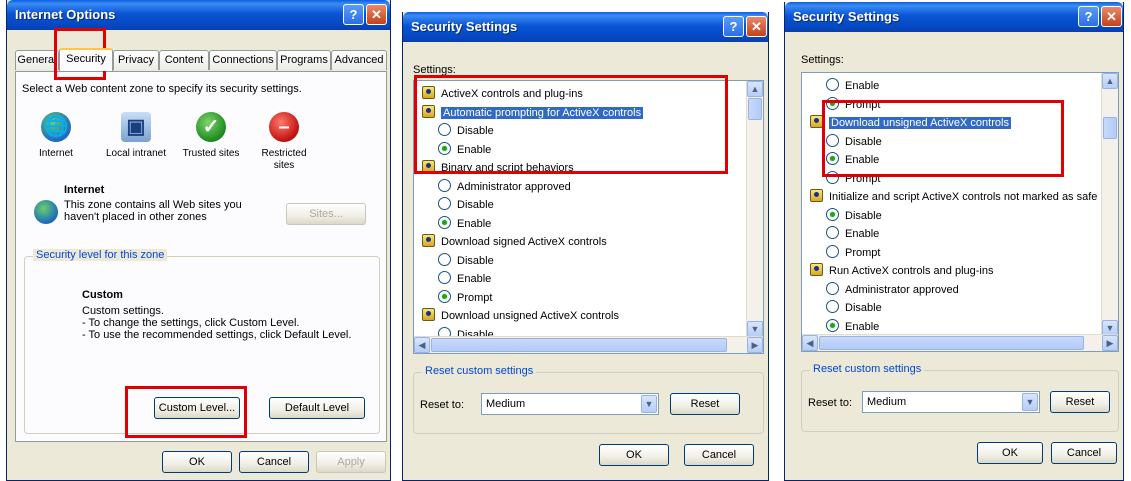  Describe the element at coordinates (46, 212) in the screenshot. I see `globe-icon` at that location.